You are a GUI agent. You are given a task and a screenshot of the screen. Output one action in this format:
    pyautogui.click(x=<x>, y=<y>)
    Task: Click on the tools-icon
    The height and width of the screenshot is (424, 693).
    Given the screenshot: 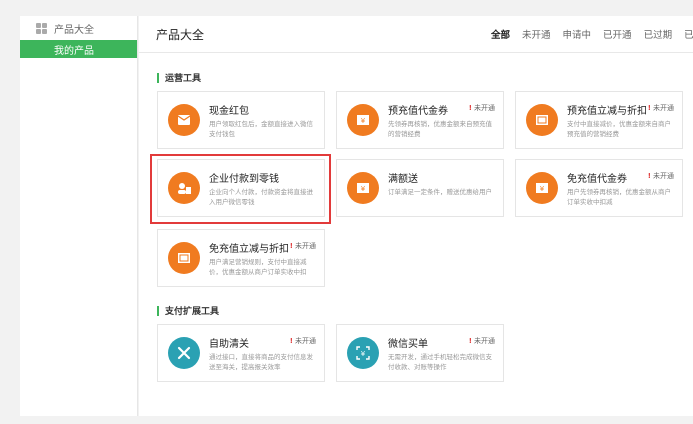 What is the action you would take?
    pyautogui.click(x=184, y=353)
    